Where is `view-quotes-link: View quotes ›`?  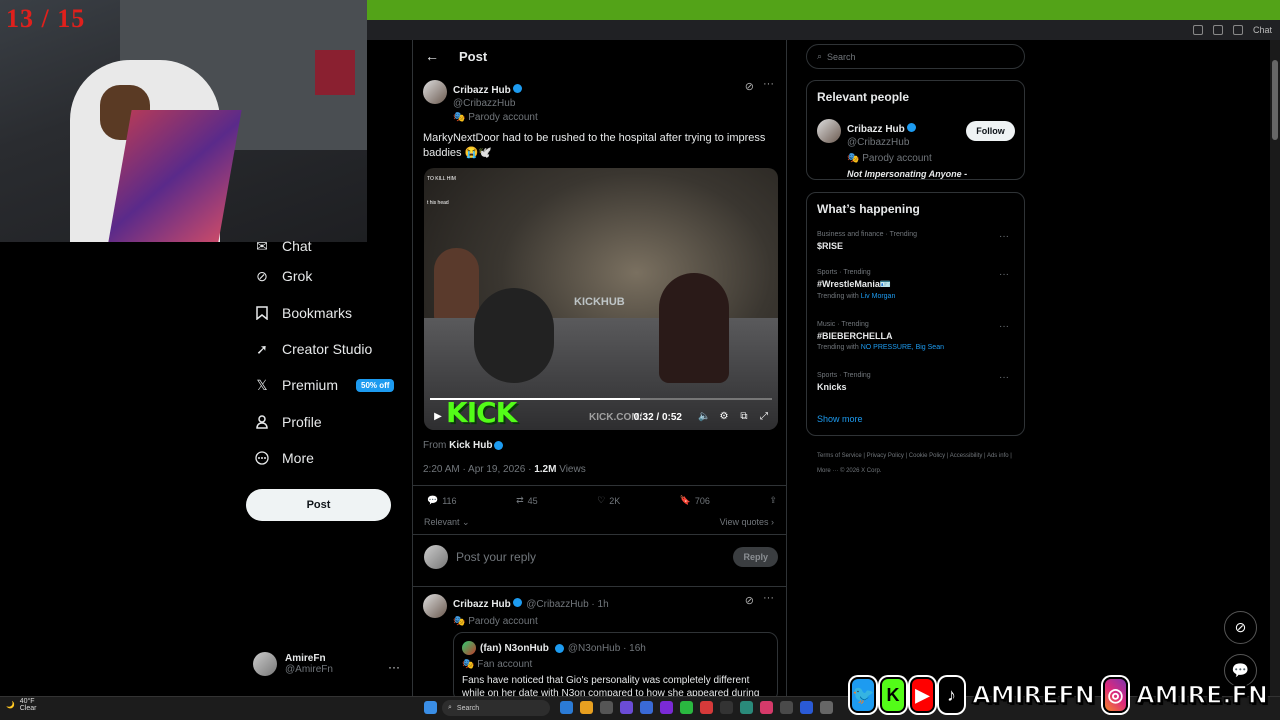
view-quotes-link: View quotes › is located at coordinates (747, 522).